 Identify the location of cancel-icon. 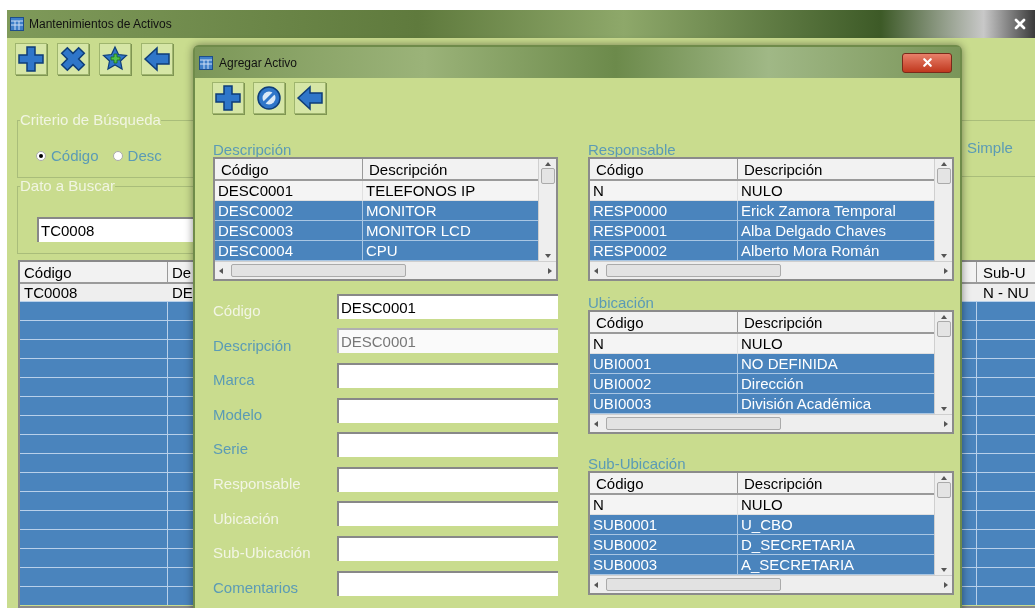
(269, 98).